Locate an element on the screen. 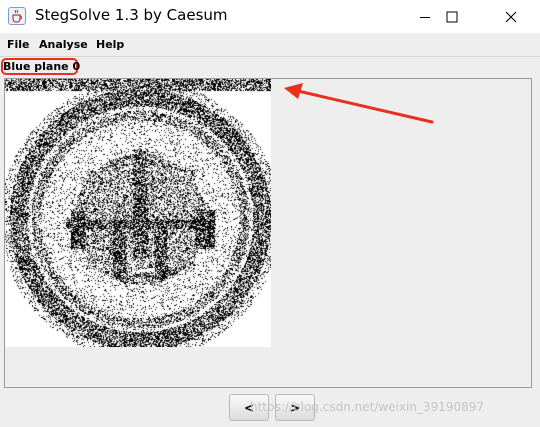 Image resolution: width=540 pixels, height=427 pixels. title-bar: StegSolve 1.3 by Caesum is located at coordinates (270, 16).